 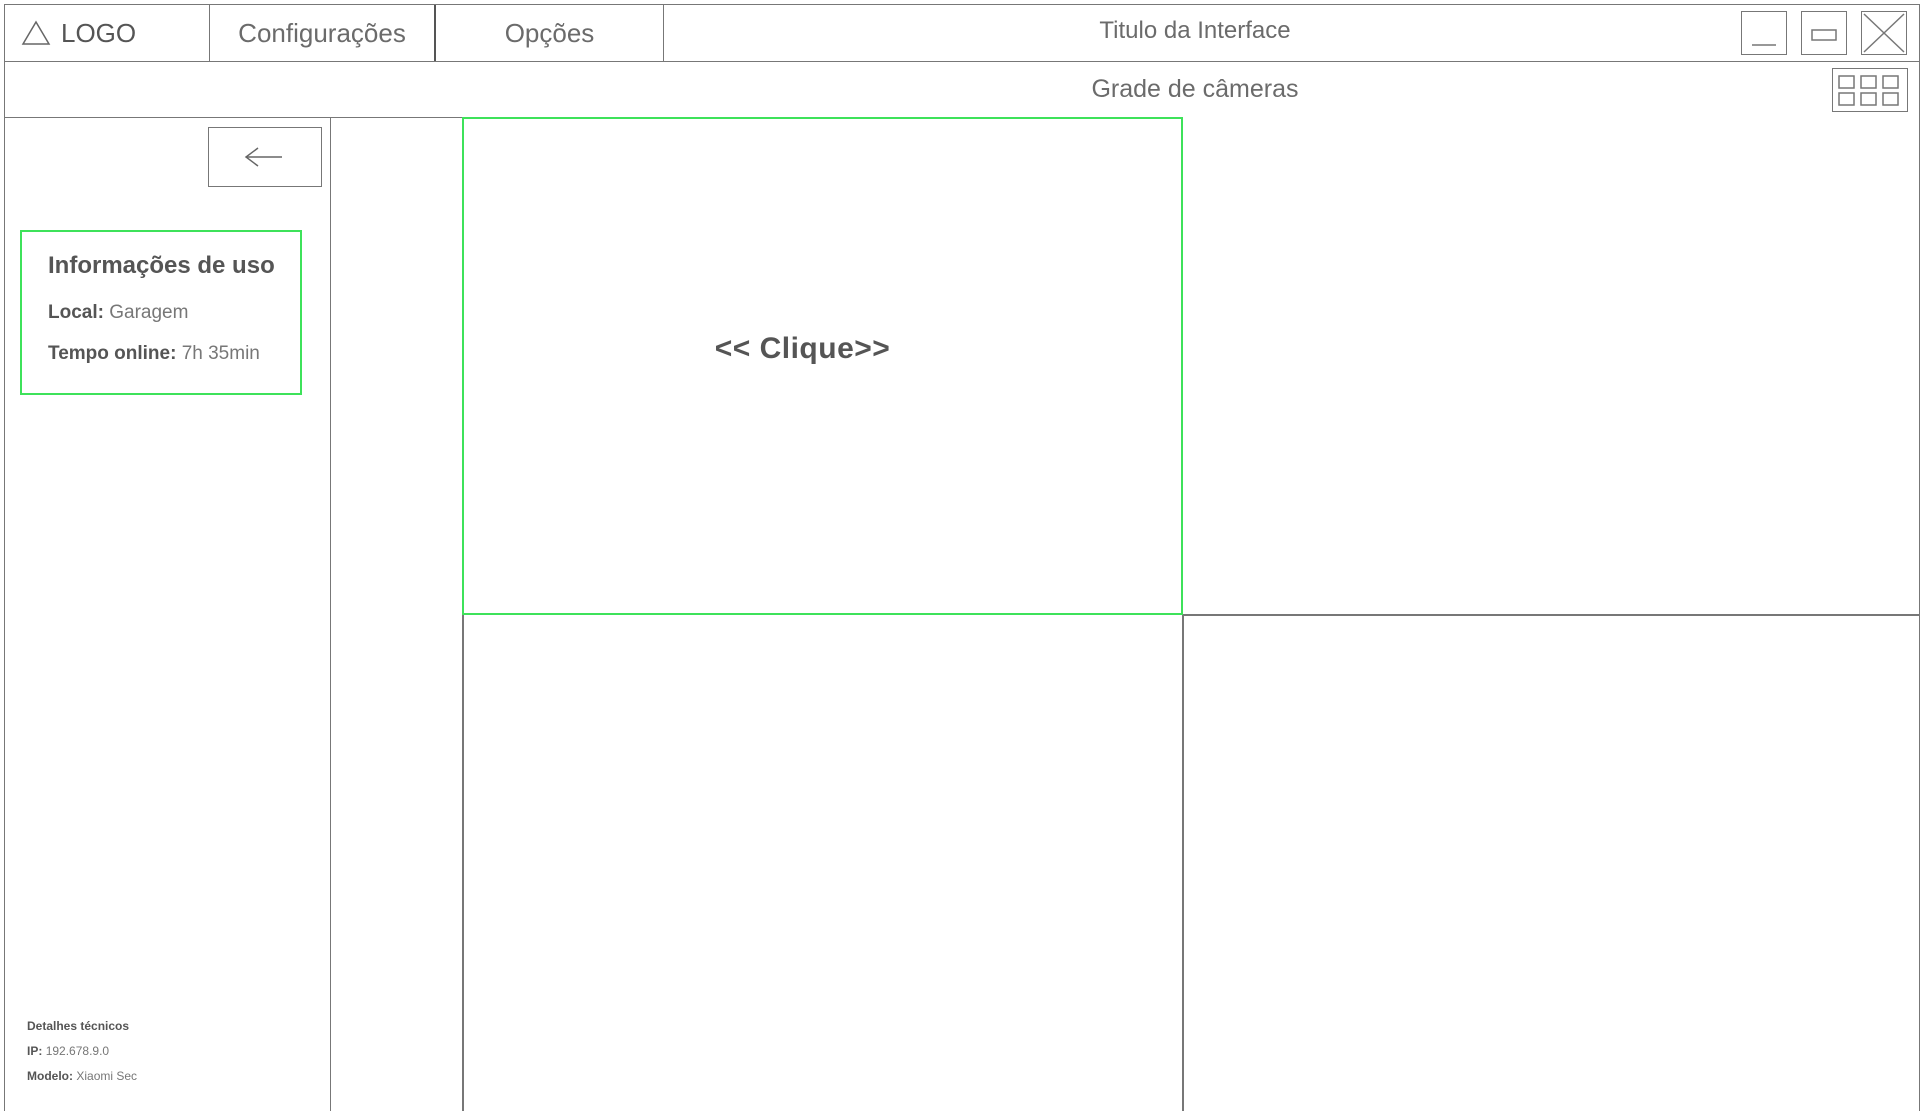 I want to click on tech-modelo: Modelo: Xiaomi Sec, so click(x=82, y=1076).